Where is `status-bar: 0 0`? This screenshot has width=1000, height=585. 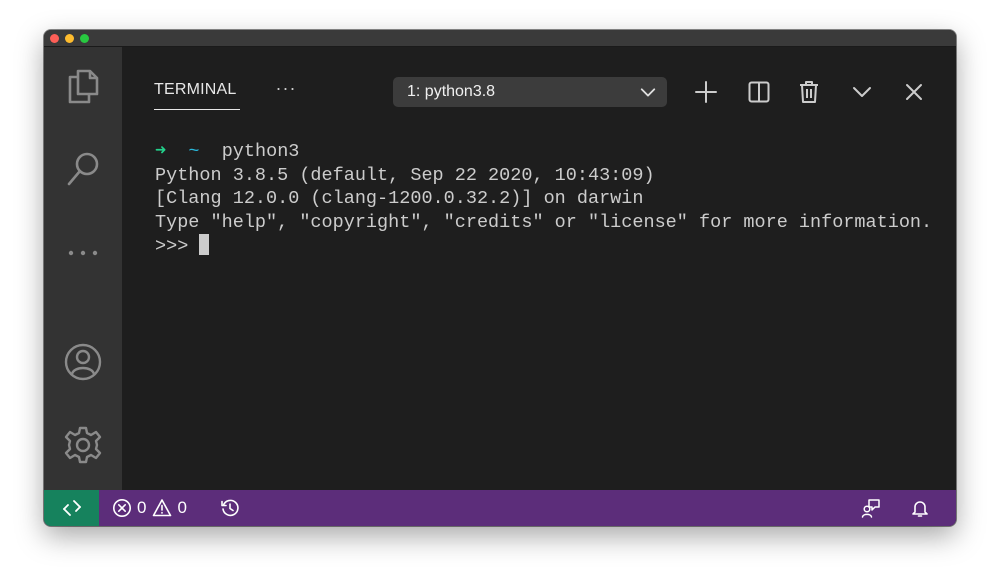 status-bar: 0 0 is located at coordinates (500, 508).